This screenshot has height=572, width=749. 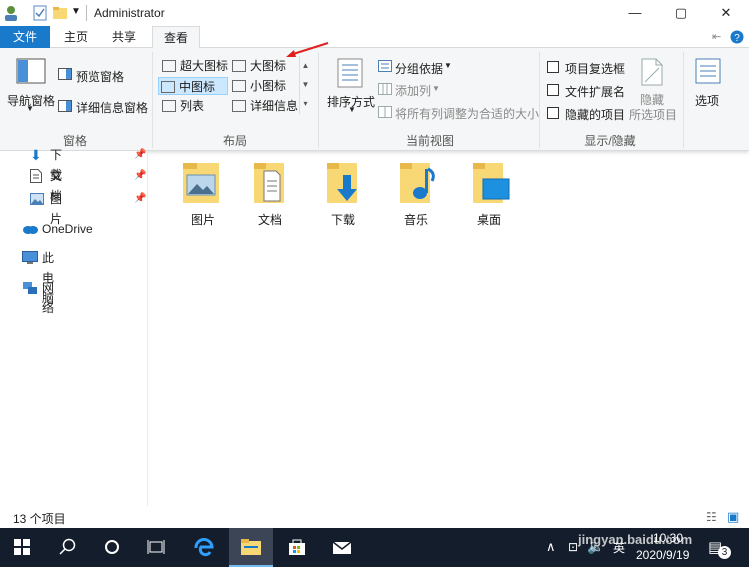 What do you see at coordinates (25, 37) in the screenshot?
I see `tab-file: 文件` at bounding box center [25, 37].